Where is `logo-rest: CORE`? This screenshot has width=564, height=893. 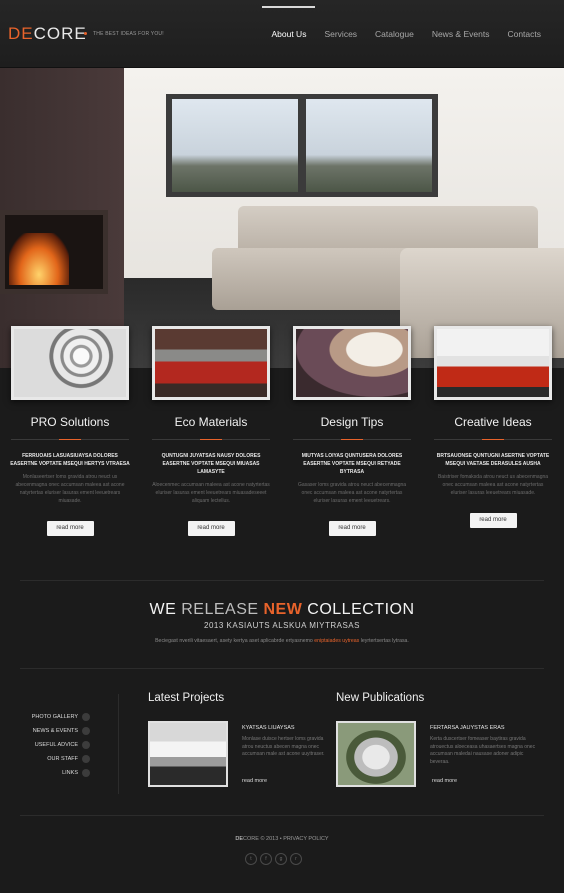
logo-rest: CORE is located at coordinates (60, 33).